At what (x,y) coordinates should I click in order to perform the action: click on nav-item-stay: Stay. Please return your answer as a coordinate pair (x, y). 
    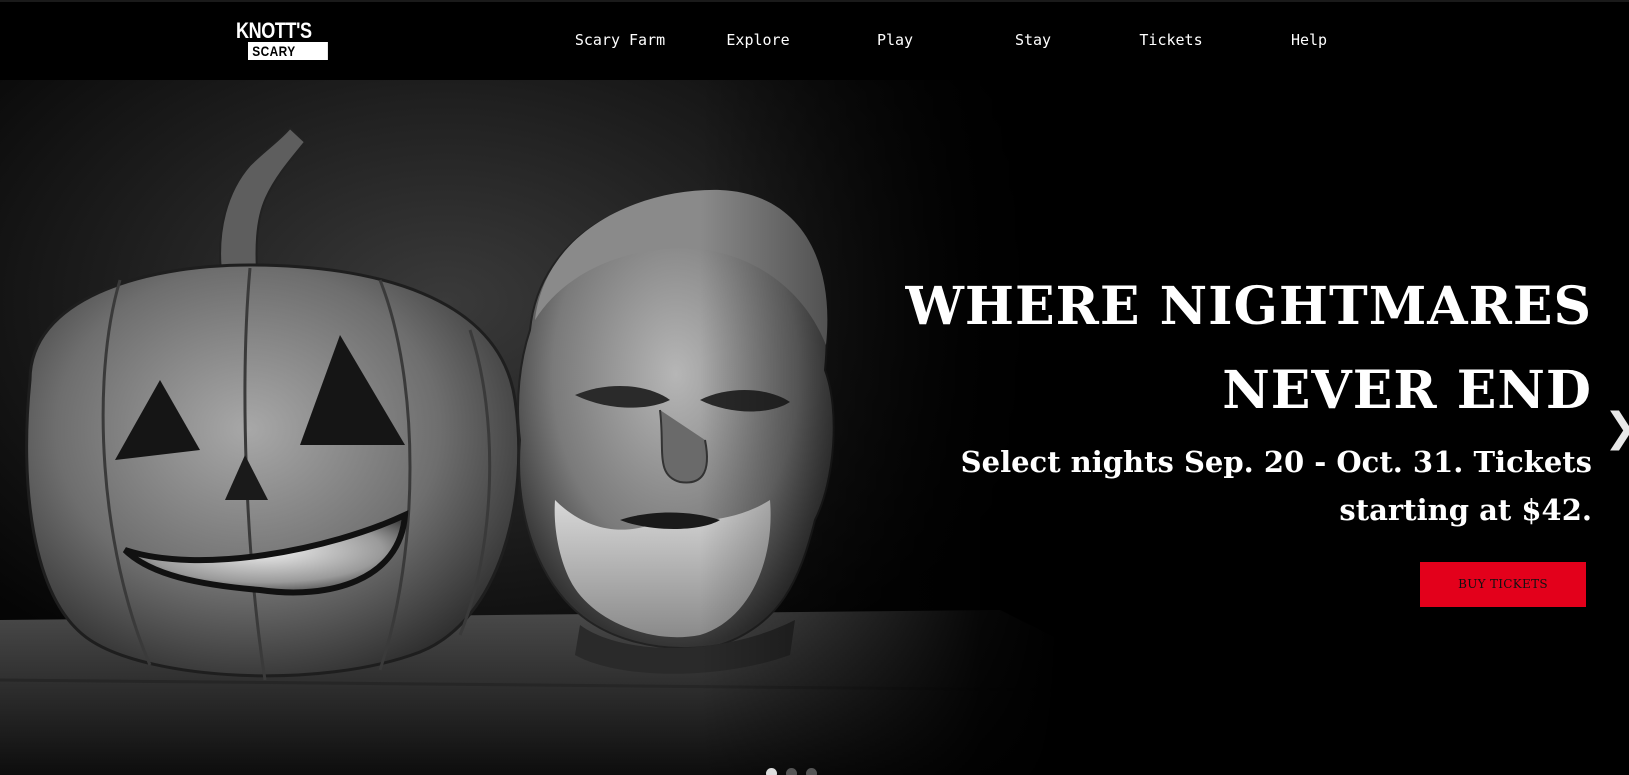
    Looking at the image, I should click on (1033, 40).